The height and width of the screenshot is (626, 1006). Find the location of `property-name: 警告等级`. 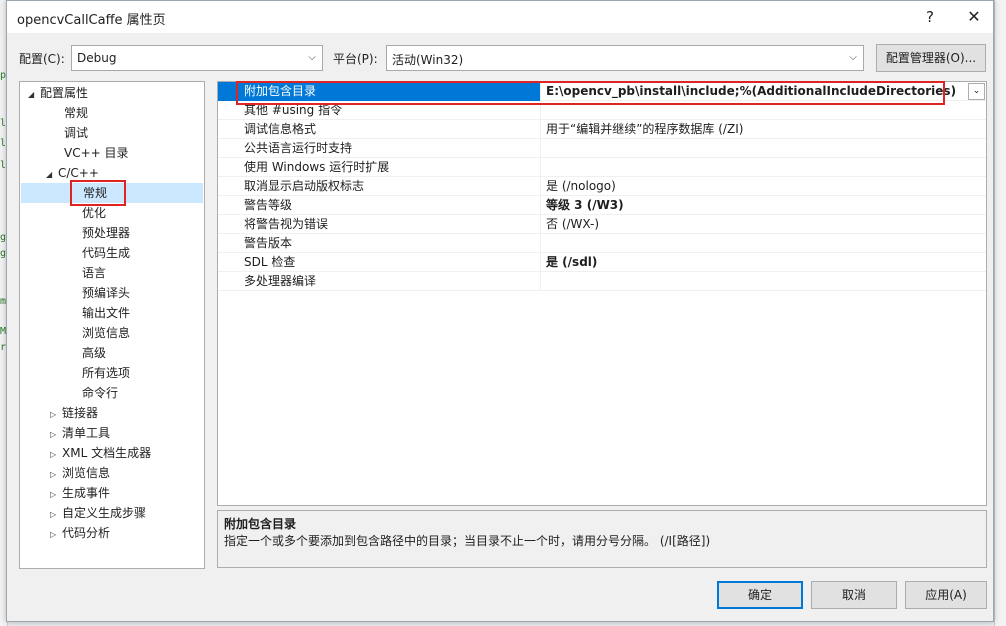

property-name: 警告等级 is located at coordinates (379, 205).